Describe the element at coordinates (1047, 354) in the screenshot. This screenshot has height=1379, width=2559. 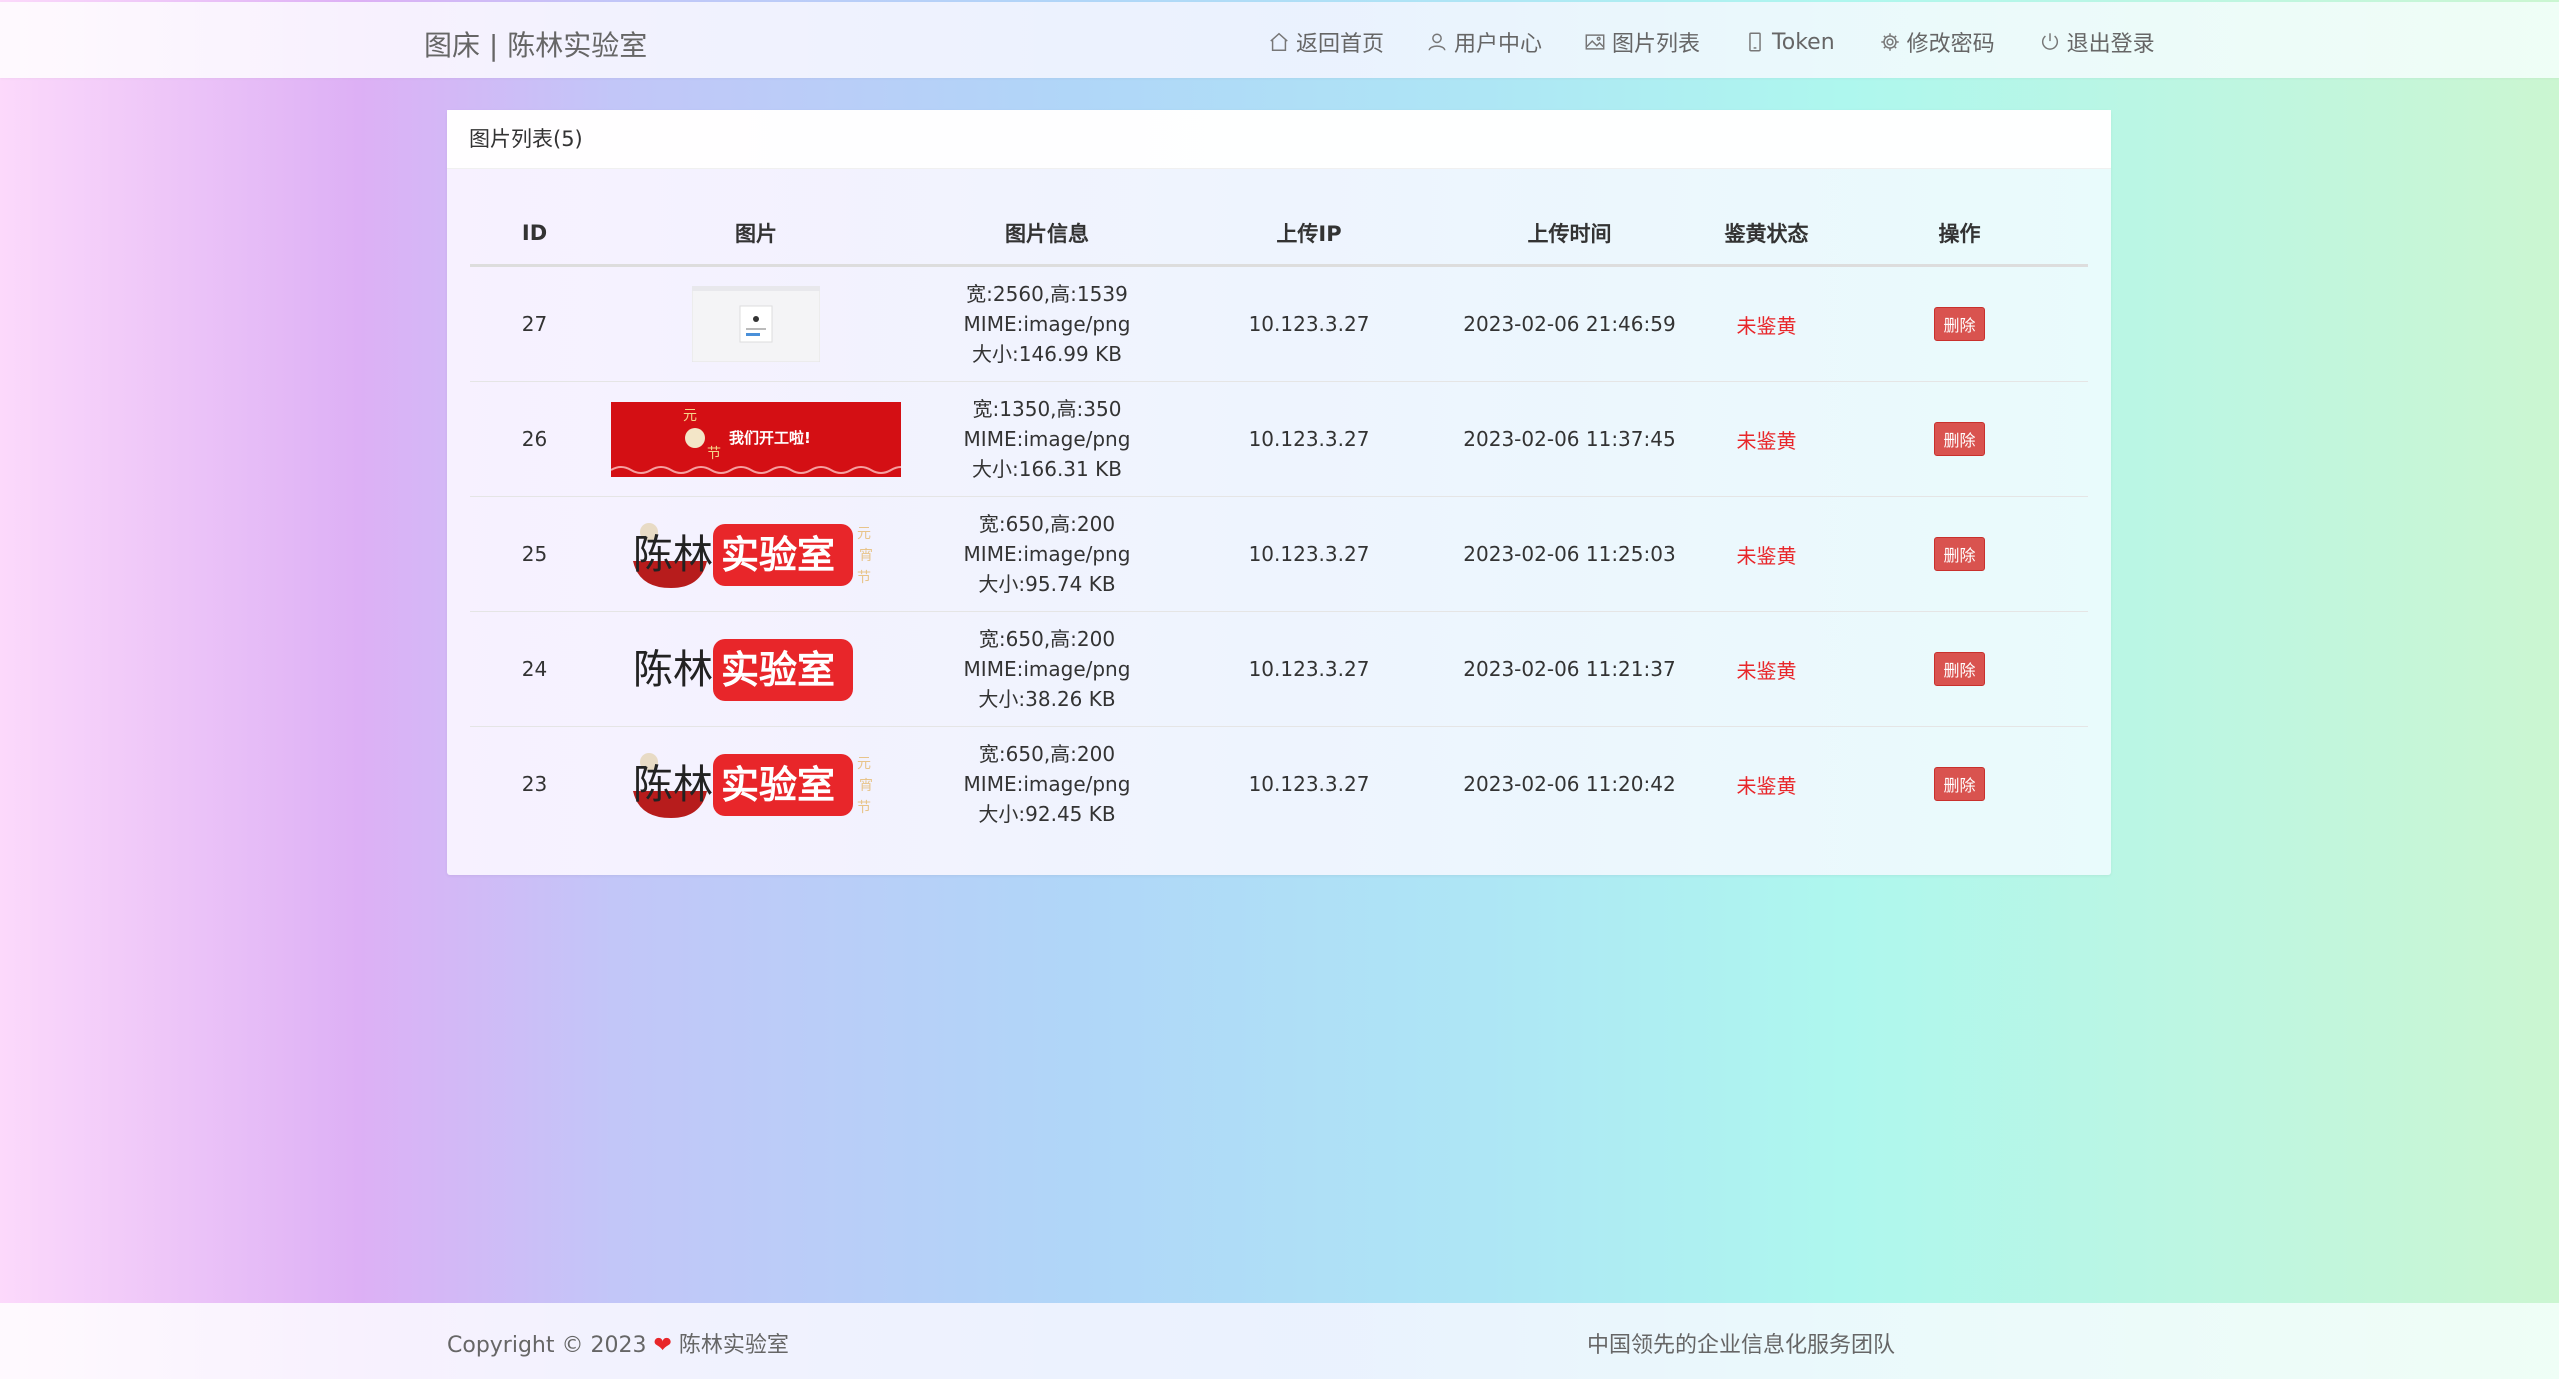
I see `info-size: 大小:146.99 KB` at that location.